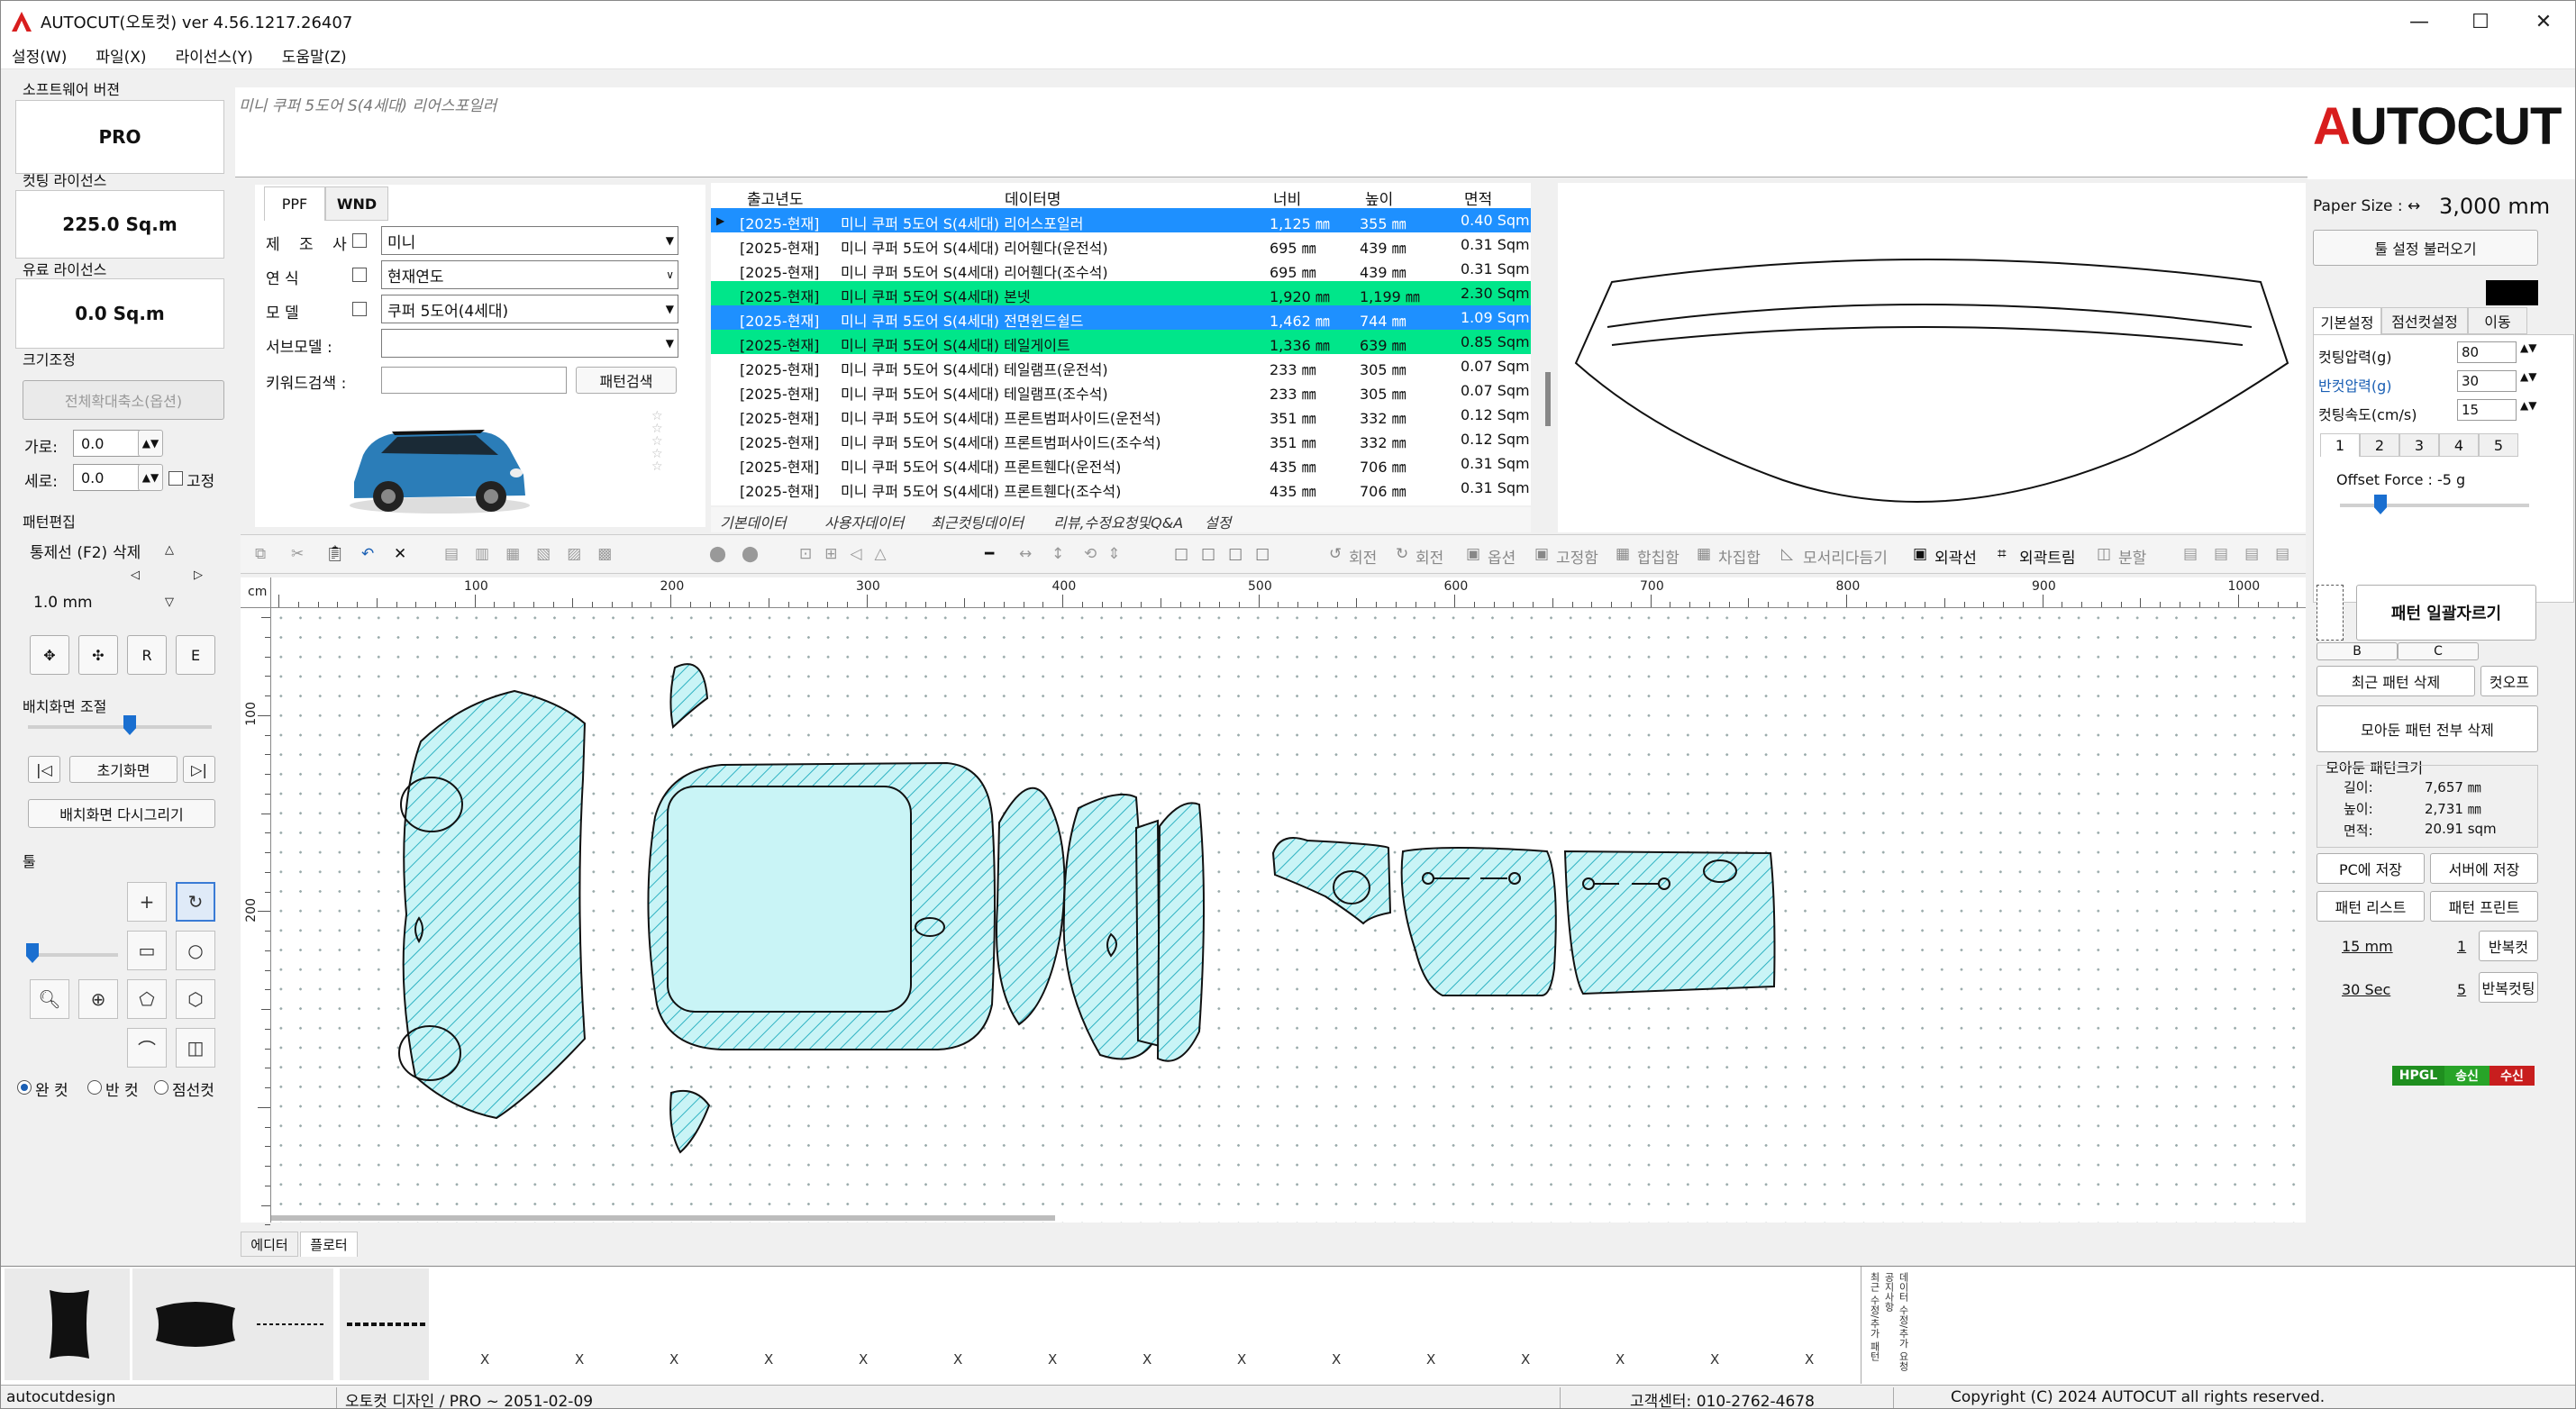  What do you see at coordinates (63, 603) in the screenshot?
I see `step-value: 1.0 mm` at bounding box center [63, 603].